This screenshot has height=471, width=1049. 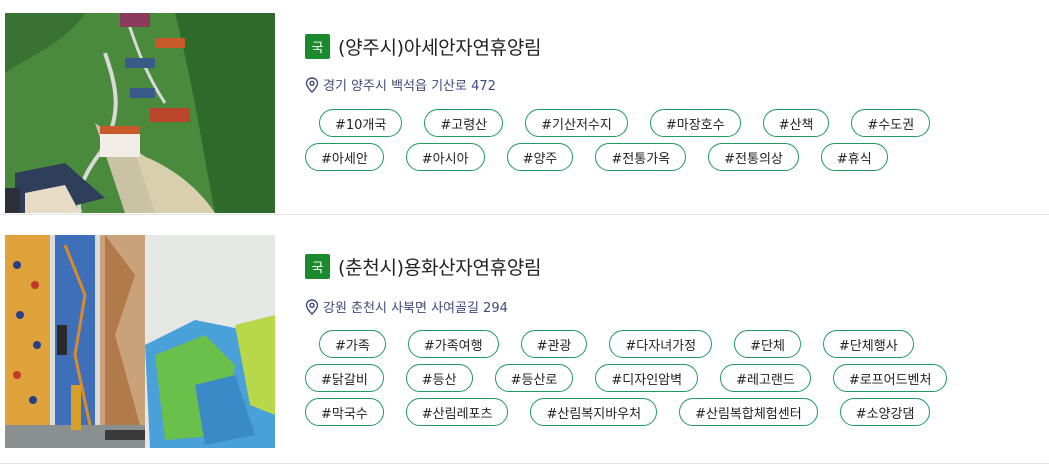 What do you see at coordinates (748, 412) in the screenshot?
I see `tag: #산림복합체험센터` at bounding box center [748, 412].